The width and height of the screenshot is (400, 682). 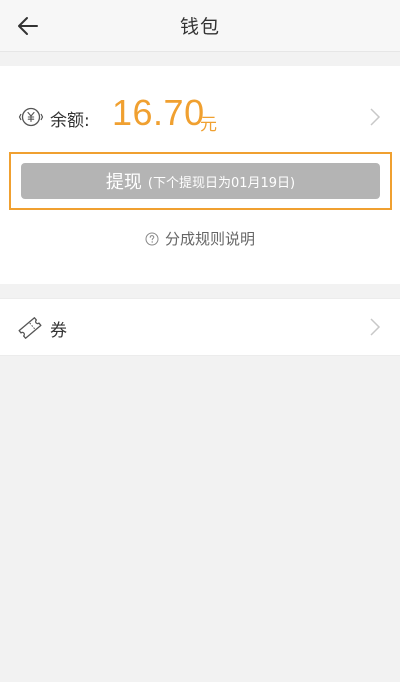 I want to click on arrow-left-icon, so click(x=28, y=26).